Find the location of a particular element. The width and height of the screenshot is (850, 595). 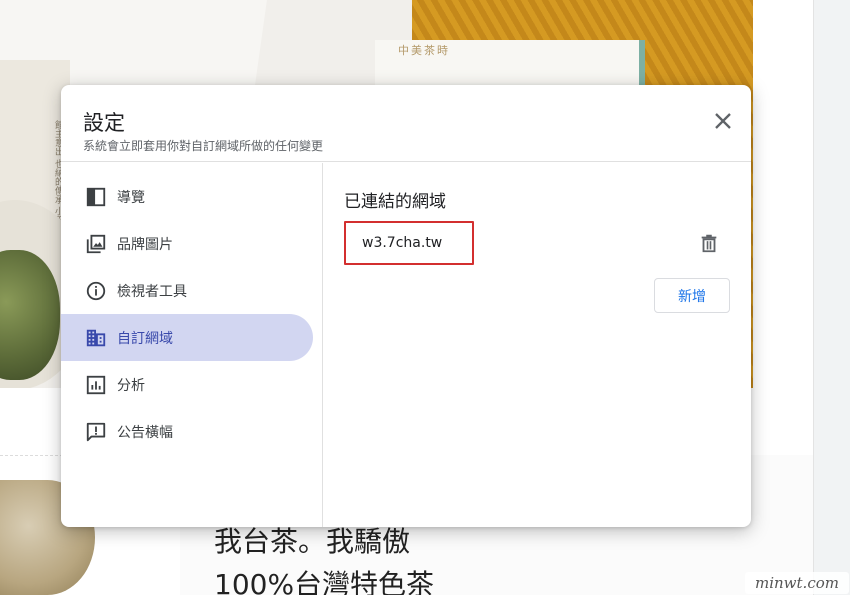

dialog-title: 設定 is located at coordinates (104, 123).